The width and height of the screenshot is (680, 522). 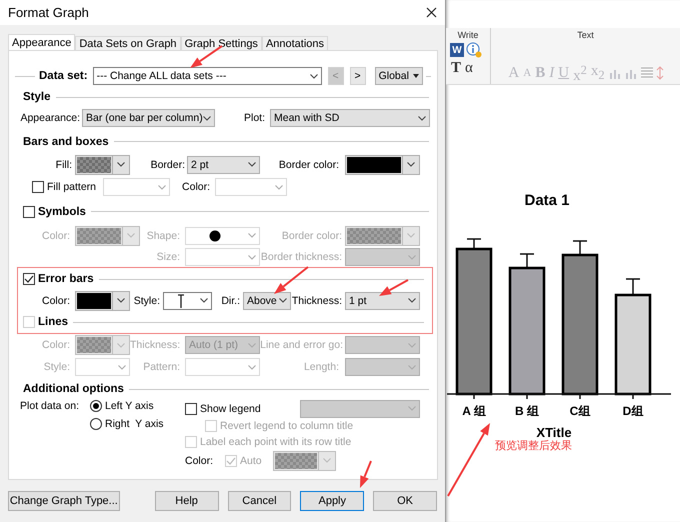 What do you see at coordinates (48, 12) in the screenshot?
I see `window-title: Format Graph` at bounding box center [48, 12].